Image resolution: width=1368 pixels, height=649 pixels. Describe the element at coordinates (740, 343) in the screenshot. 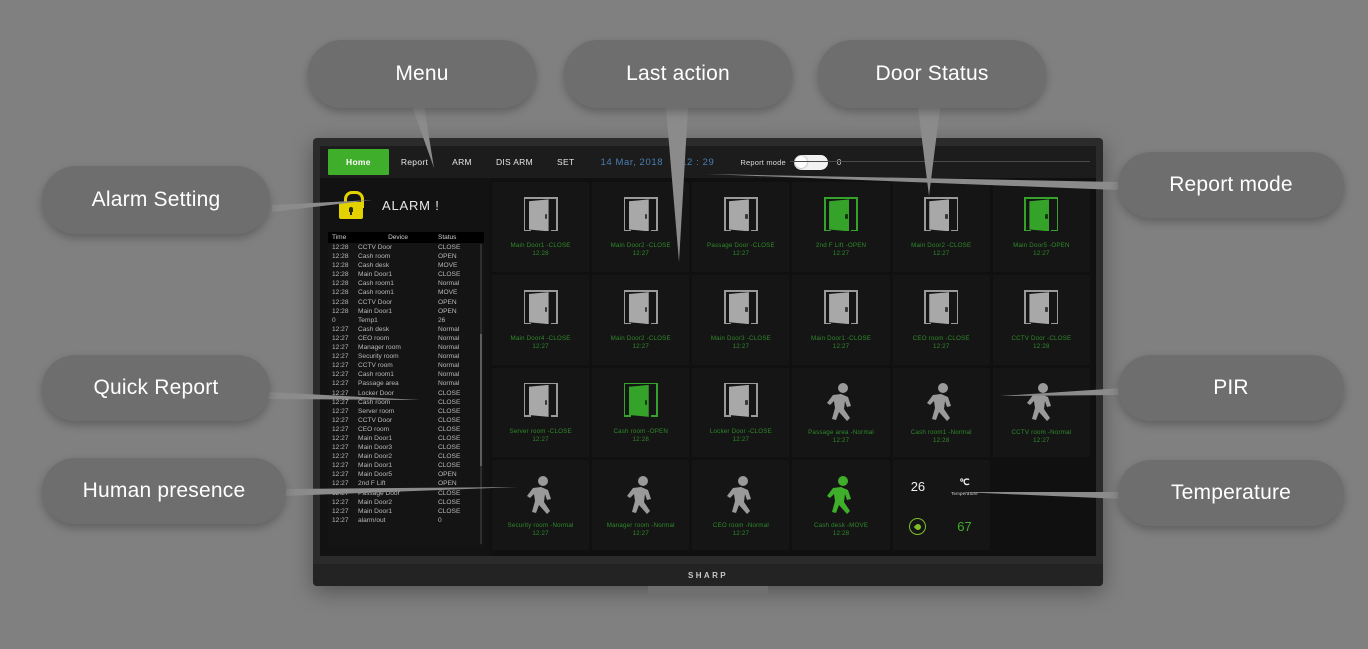

I see `cell-label: Main Door3 -CLOSE 12:27` at that location.